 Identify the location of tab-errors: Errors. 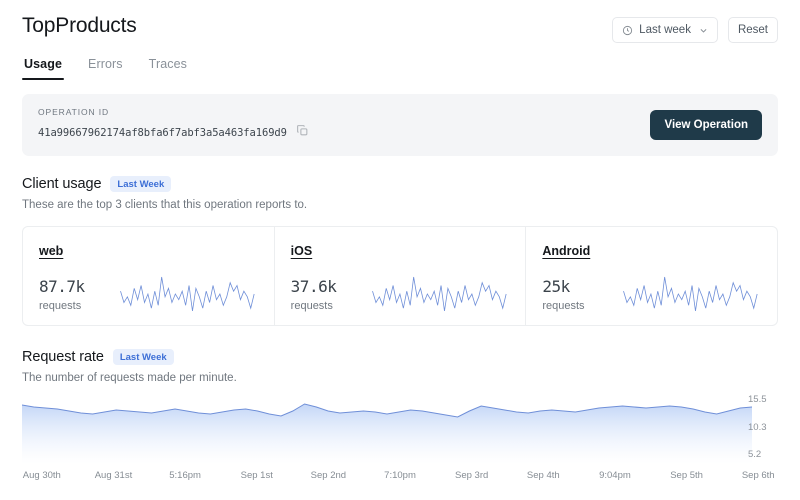
(105, 68).